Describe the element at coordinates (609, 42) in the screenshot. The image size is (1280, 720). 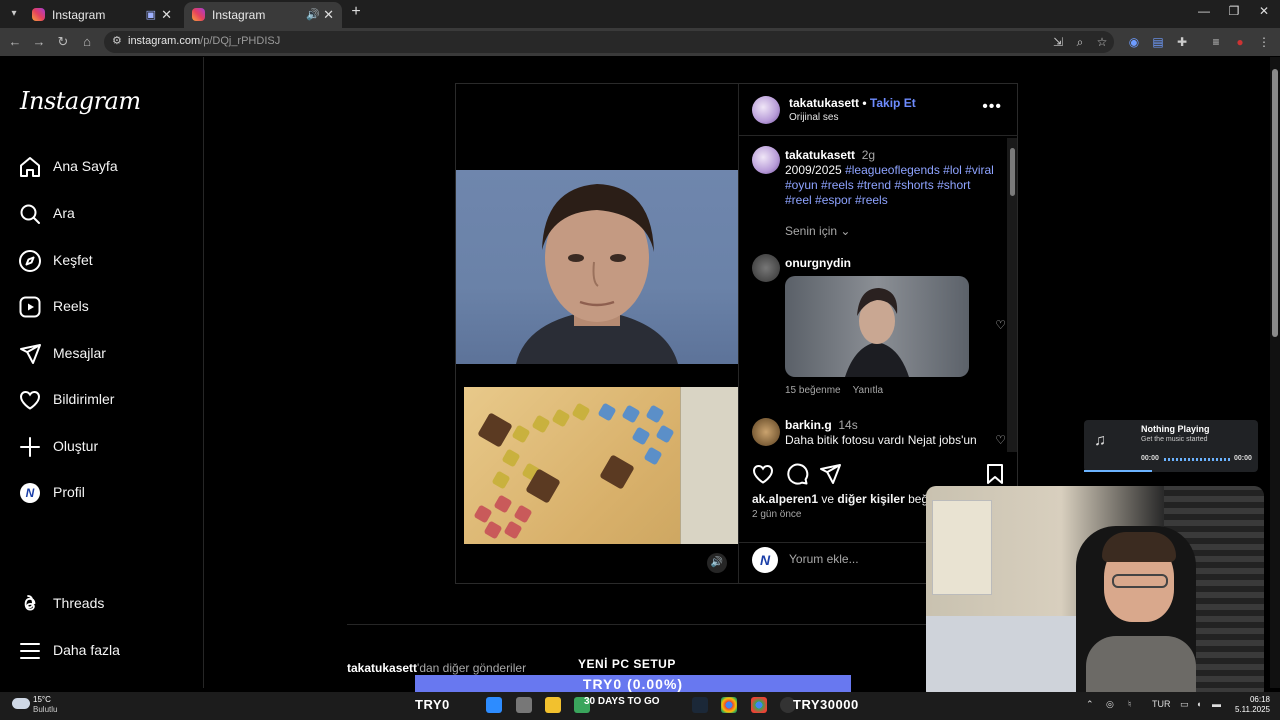
I see `url-field: ⚙ instagram.com/p/DQj_rPHDISJ` at that location.